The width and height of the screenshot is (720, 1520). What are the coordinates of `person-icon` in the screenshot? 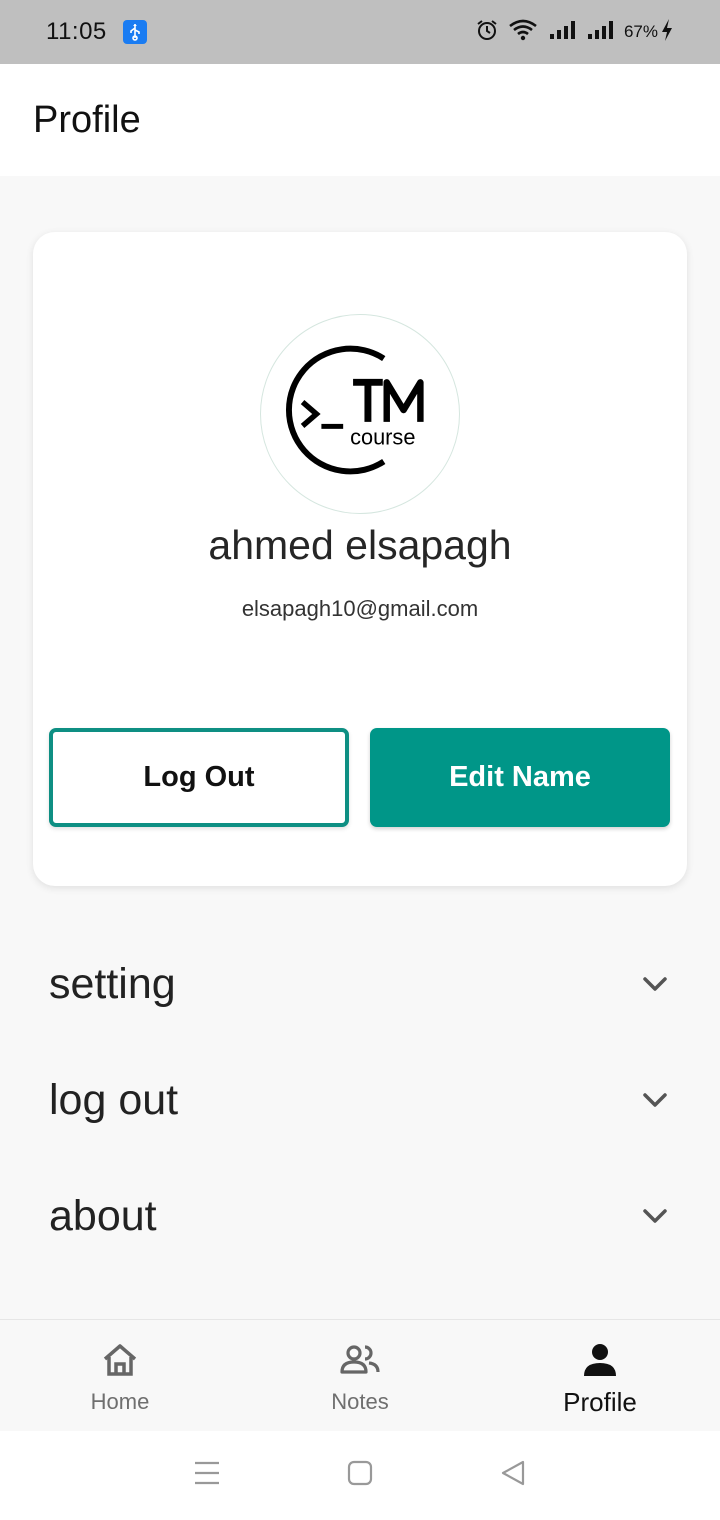 It's located at (600, 1362).